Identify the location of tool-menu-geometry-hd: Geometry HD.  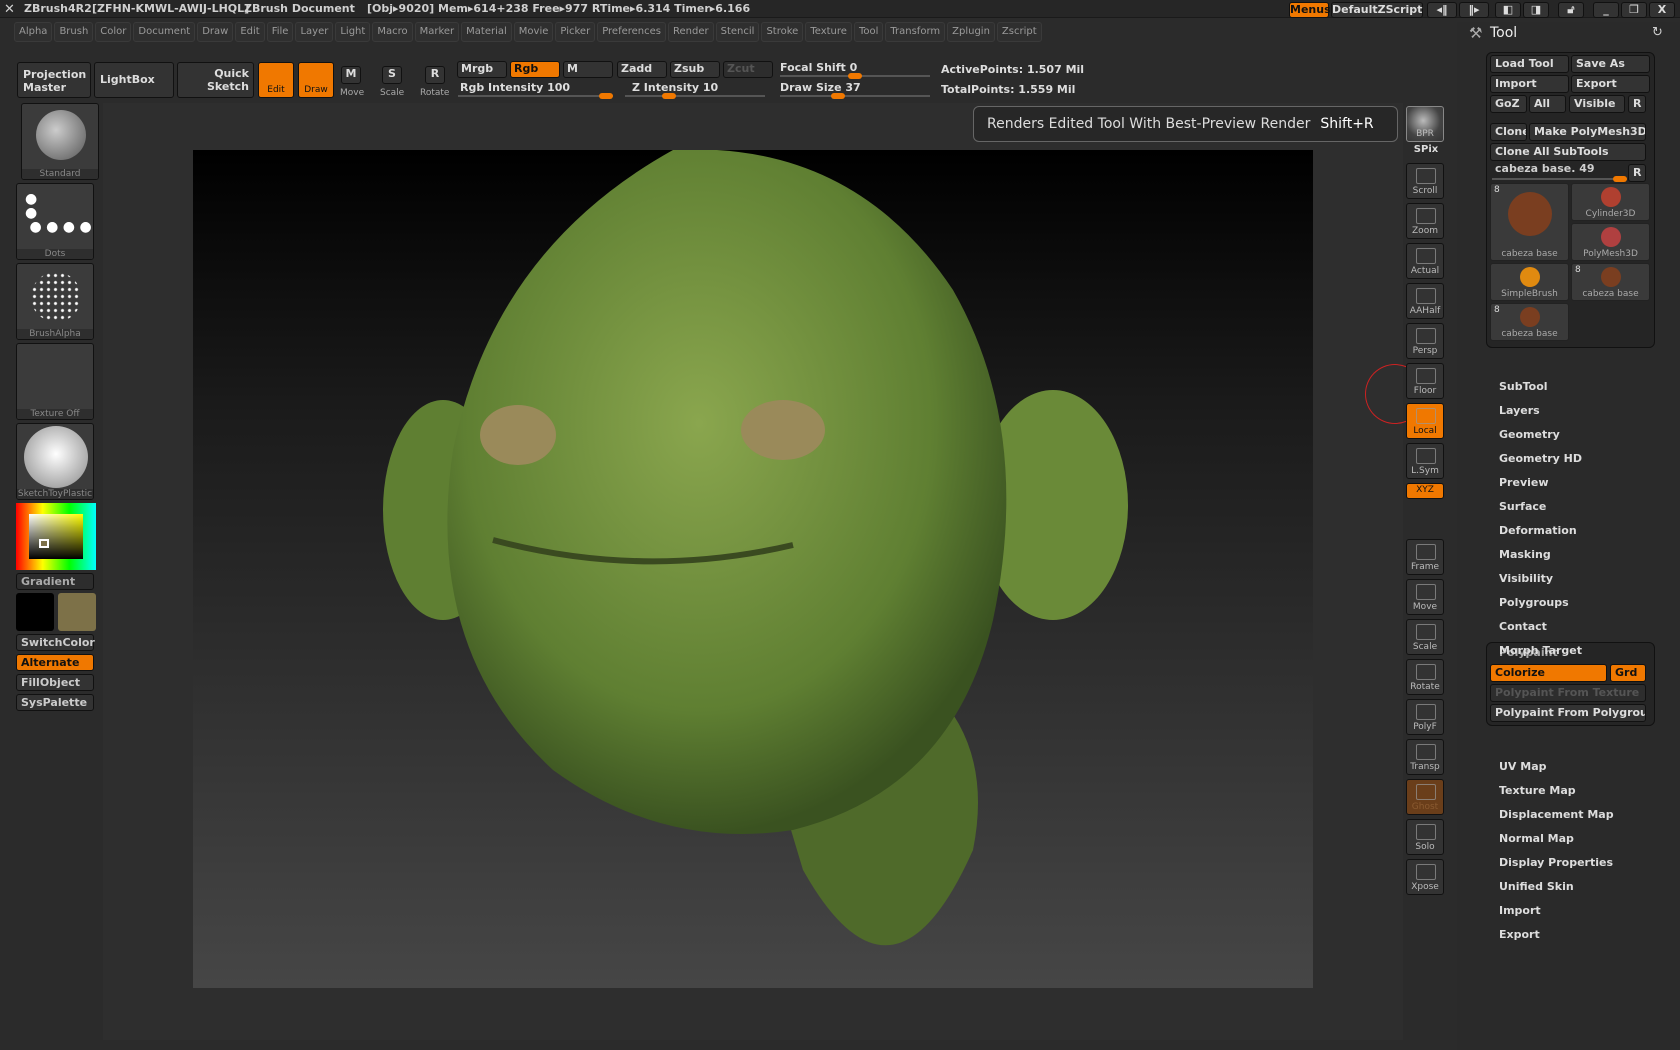
(1540, 458).